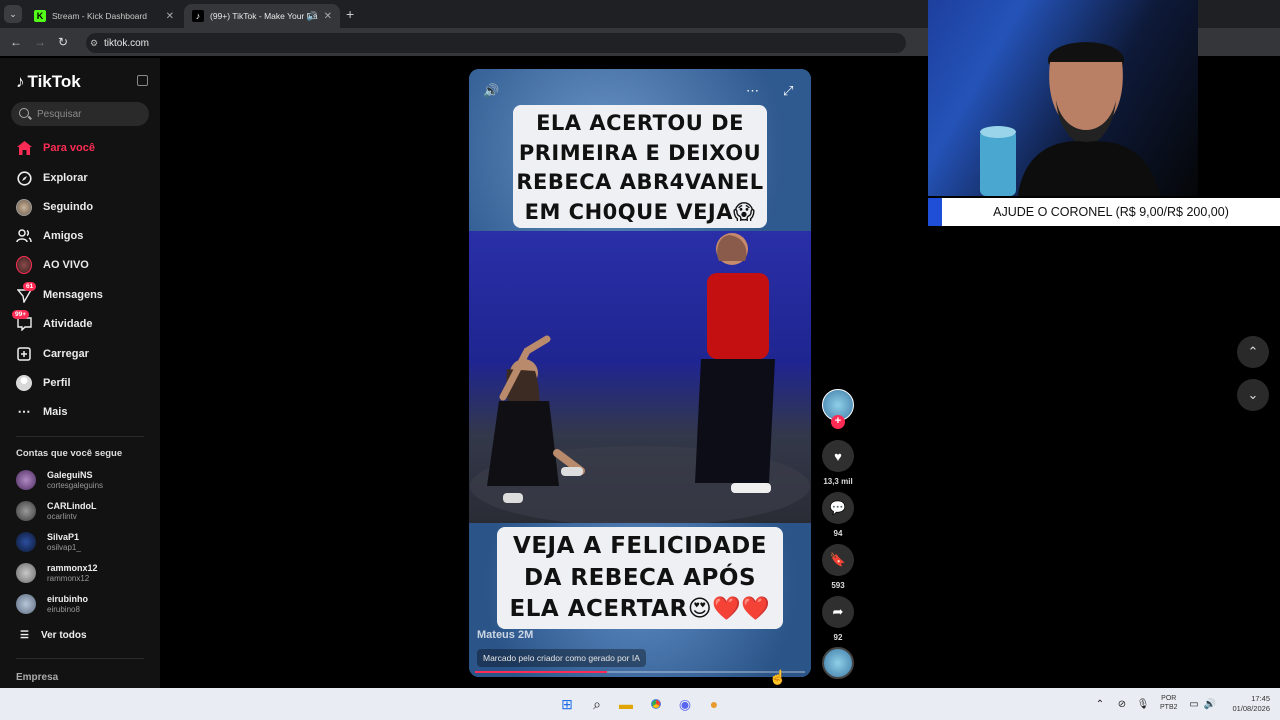  I want to click on previous-video-button: ⌃, so click(1253, 352).